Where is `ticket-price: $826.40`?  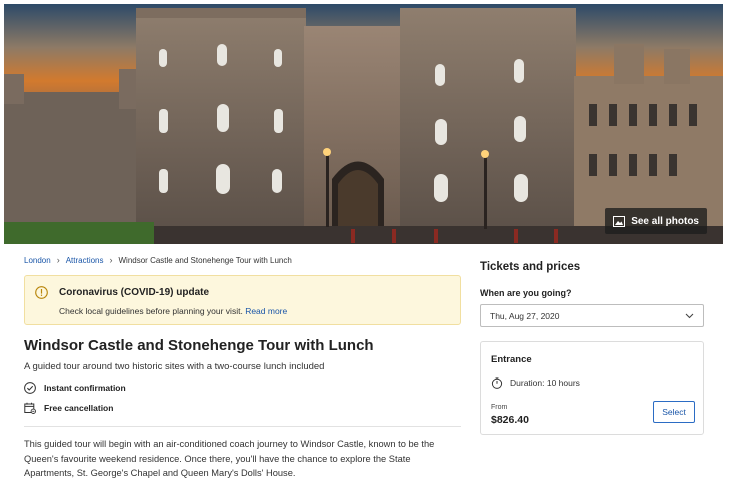 ticket-price: $826.40 is located at coordinates (510, 420).